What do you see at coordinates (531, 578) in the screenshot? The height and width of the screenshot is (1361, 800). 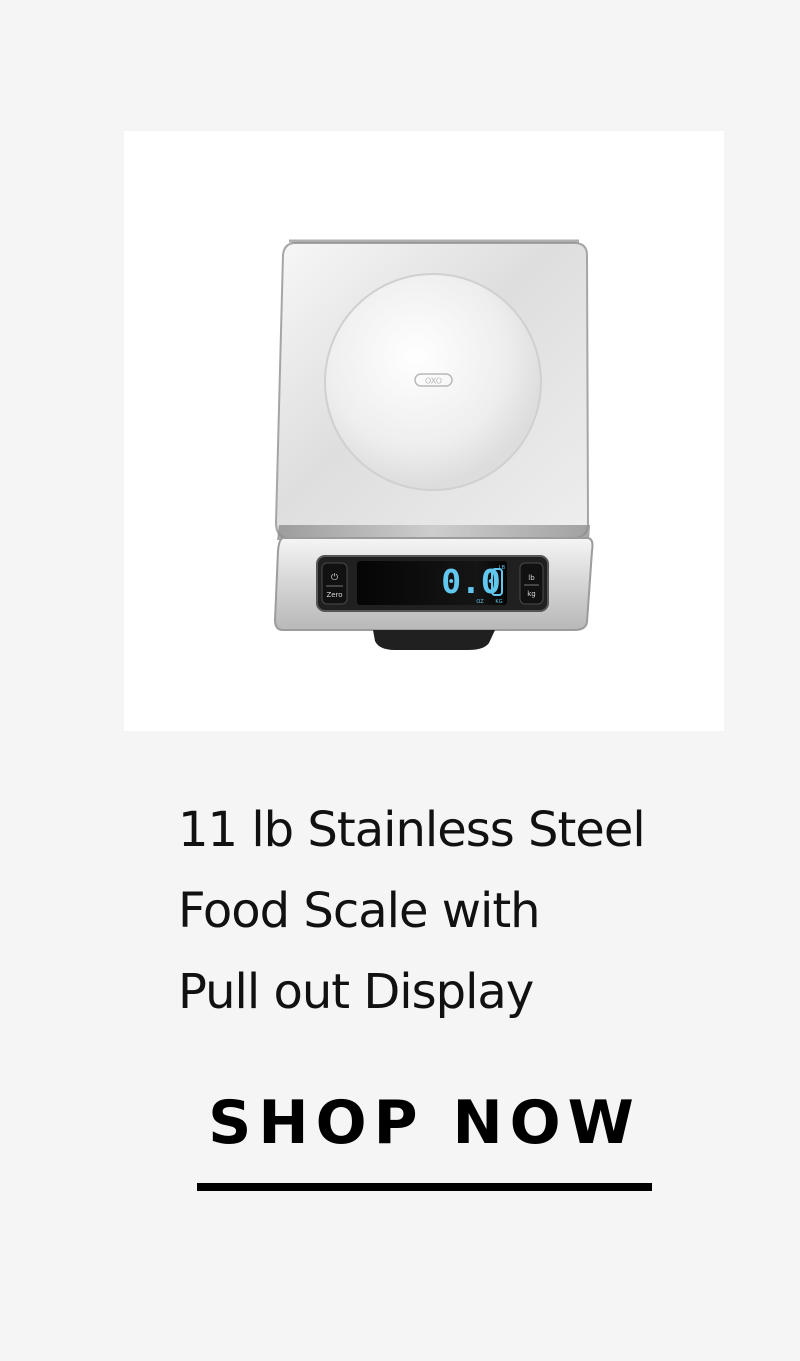 I see `unit-lb-label: lb` at bounding box center [531, 578].